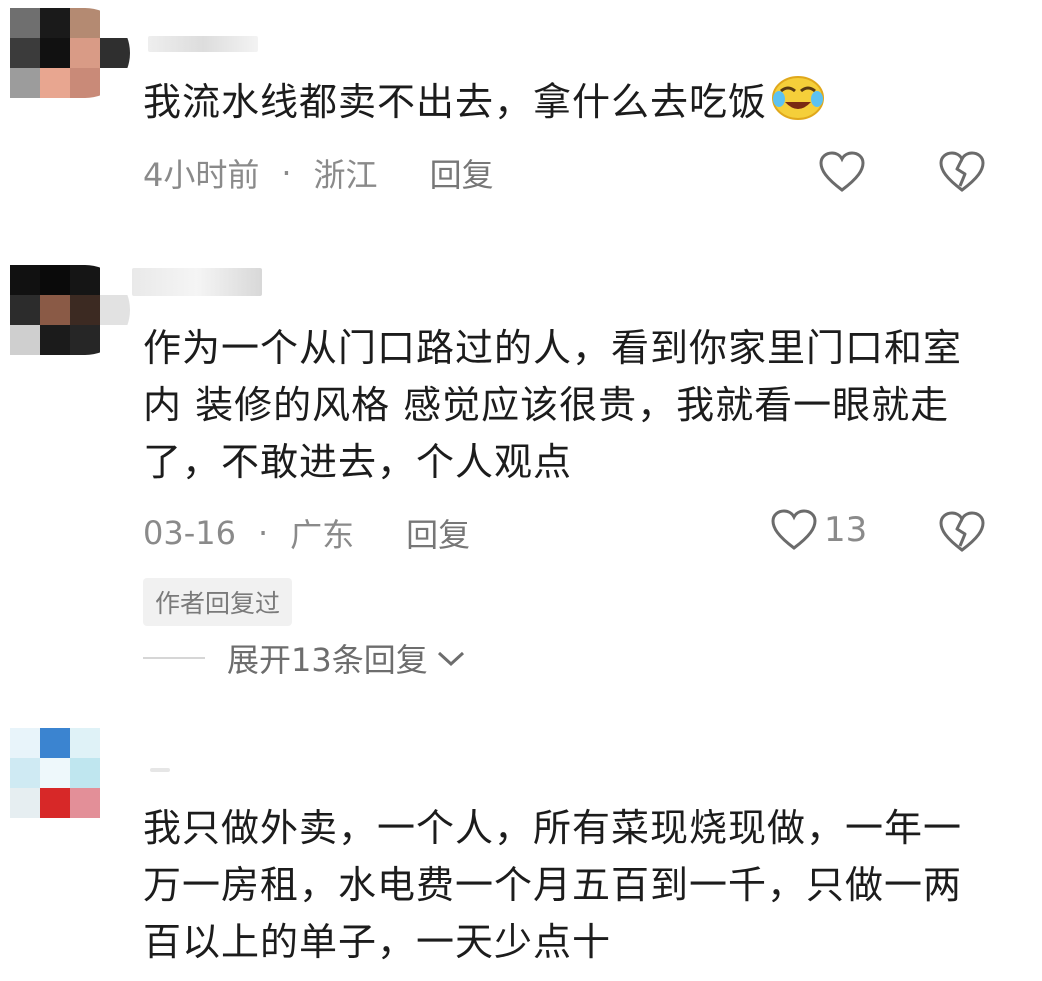  Describe the element at coordinates (201, 175) in the screenshot. I see `timestamp: 4小时前` at that location.